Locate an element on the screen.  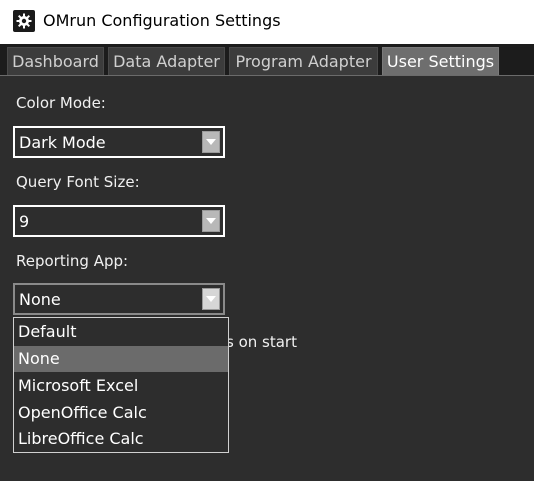
dropdown-option-microsoft-excel: Microsoft Excel is located at coordinates (121, 386).